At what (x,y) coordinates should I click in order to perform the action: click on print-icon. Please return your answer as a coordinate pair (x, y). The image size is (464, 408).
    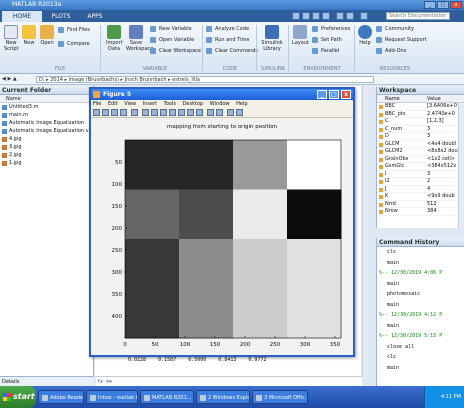
    Looking at the image, I should click on (123, 112).